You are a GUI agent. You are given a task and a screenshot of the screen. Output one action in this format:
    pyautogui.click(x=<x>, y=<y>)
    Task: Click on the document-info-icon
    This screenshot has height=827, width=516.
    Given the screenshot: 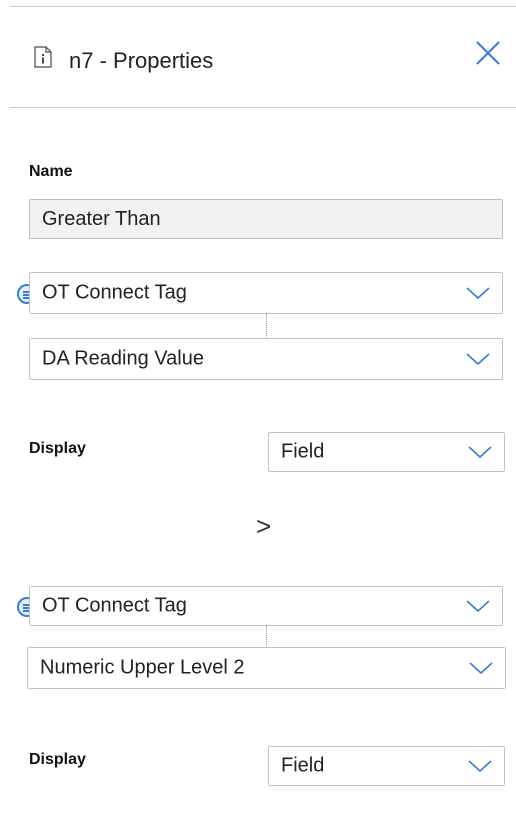 What is the action you would take?
    pyautogui.click(x=43, y=57)
    